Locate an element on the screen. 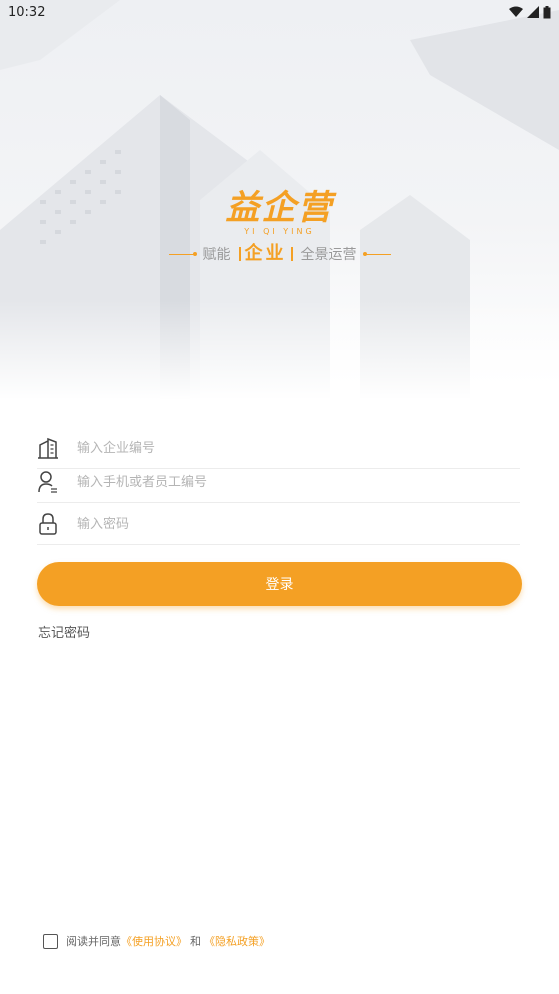  slogan-right-dash is located at coordinates (376, 253).